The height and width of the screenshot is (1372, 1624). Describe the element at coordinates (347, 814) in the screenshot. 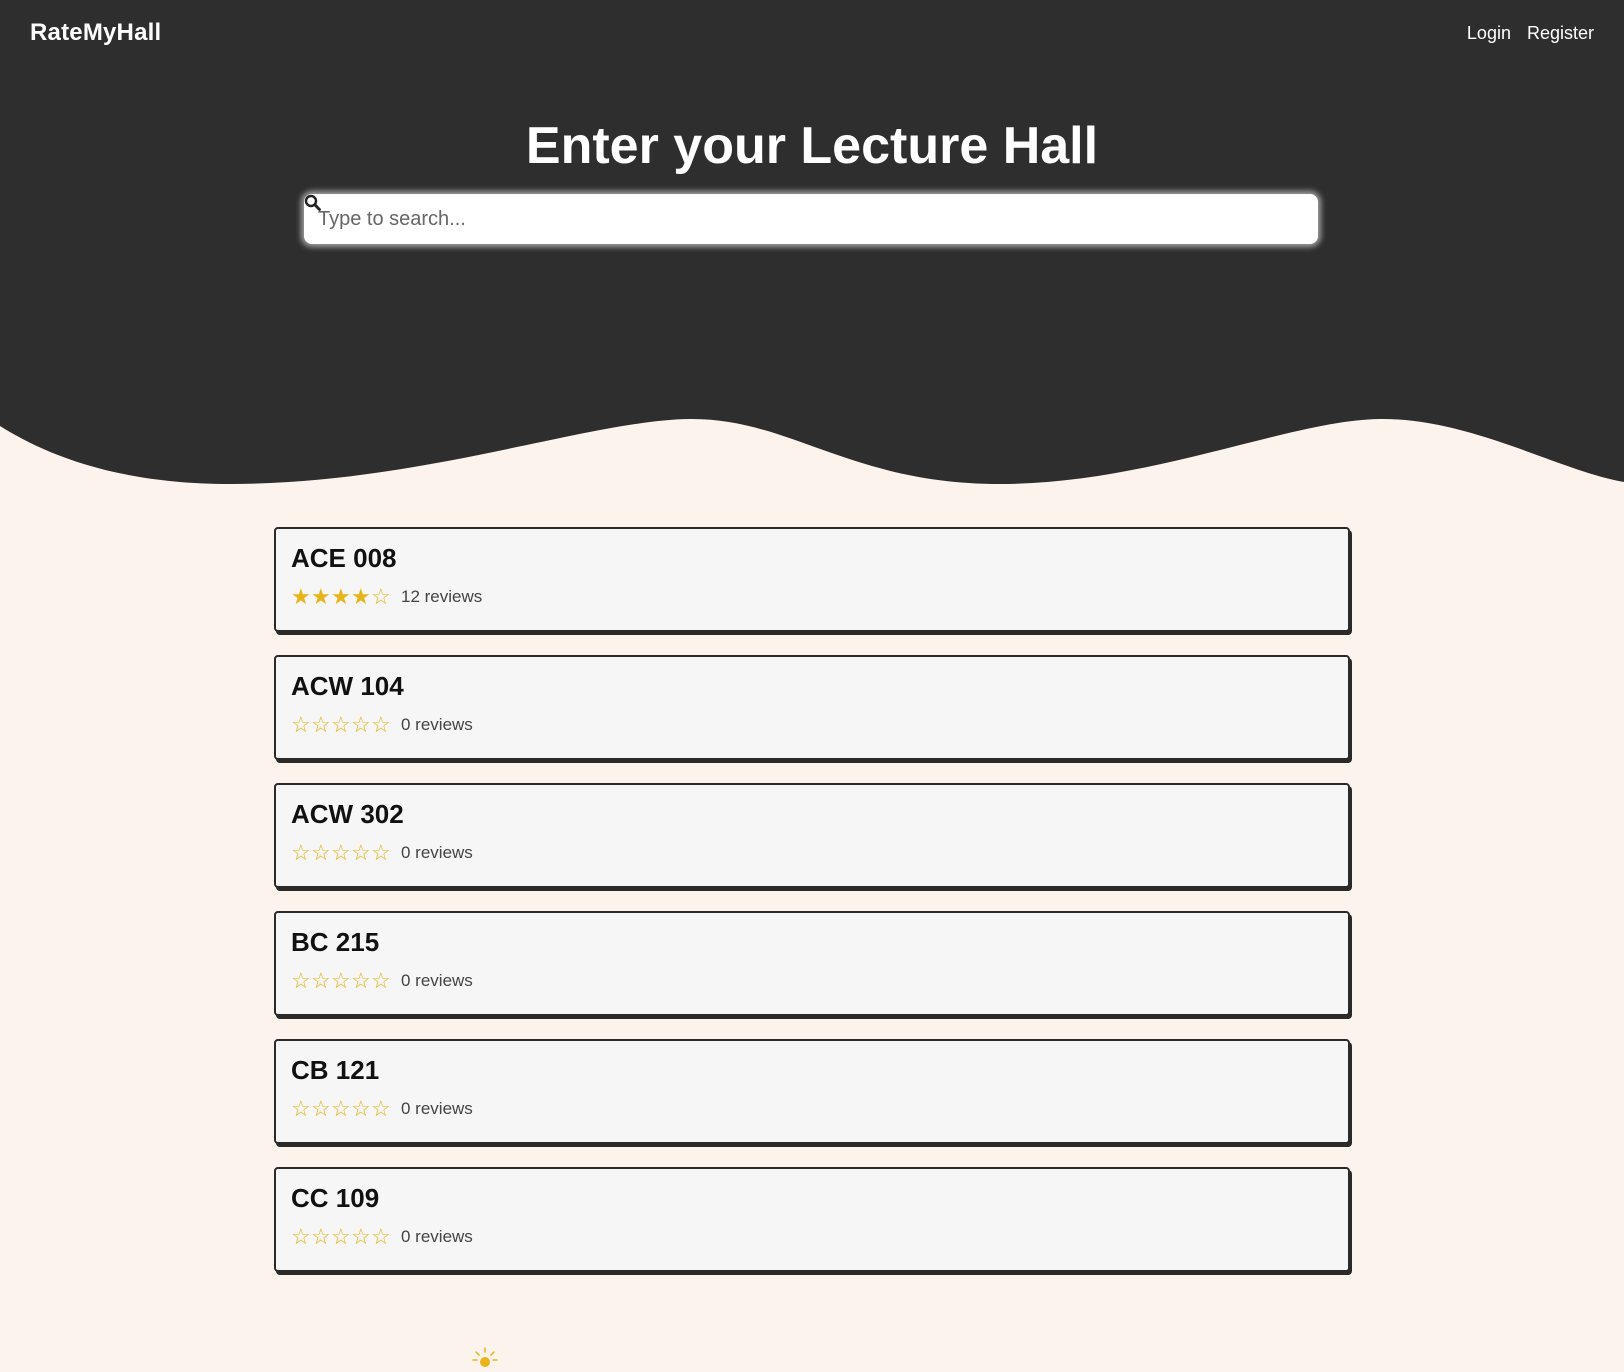

I see `hall-name: ACW 302` at that location.